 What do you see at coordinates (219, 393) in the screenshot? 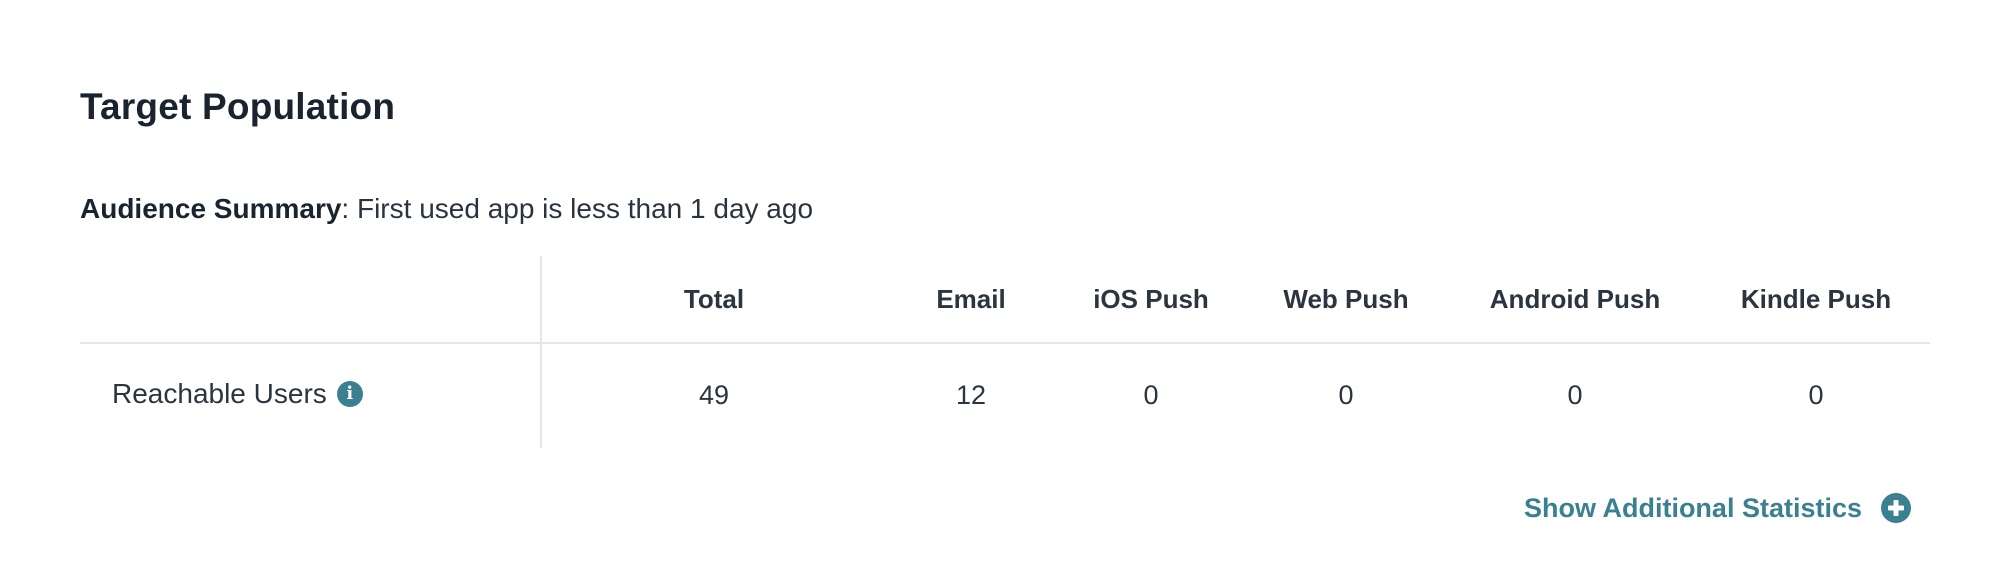
I see `reachable-users-label: Reachable Users` at bounding box center [219, 393].